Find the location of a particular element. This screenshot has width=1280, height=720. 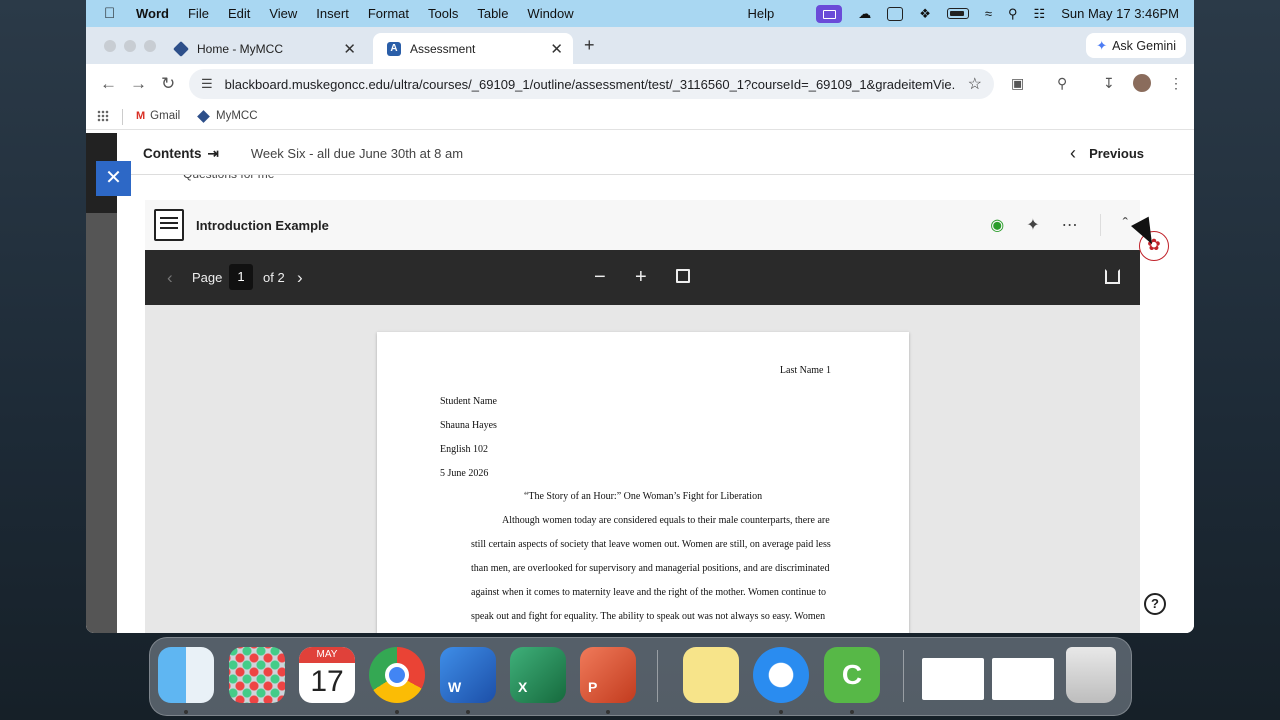

minimize-window-button is located at coordinates (130, 46).